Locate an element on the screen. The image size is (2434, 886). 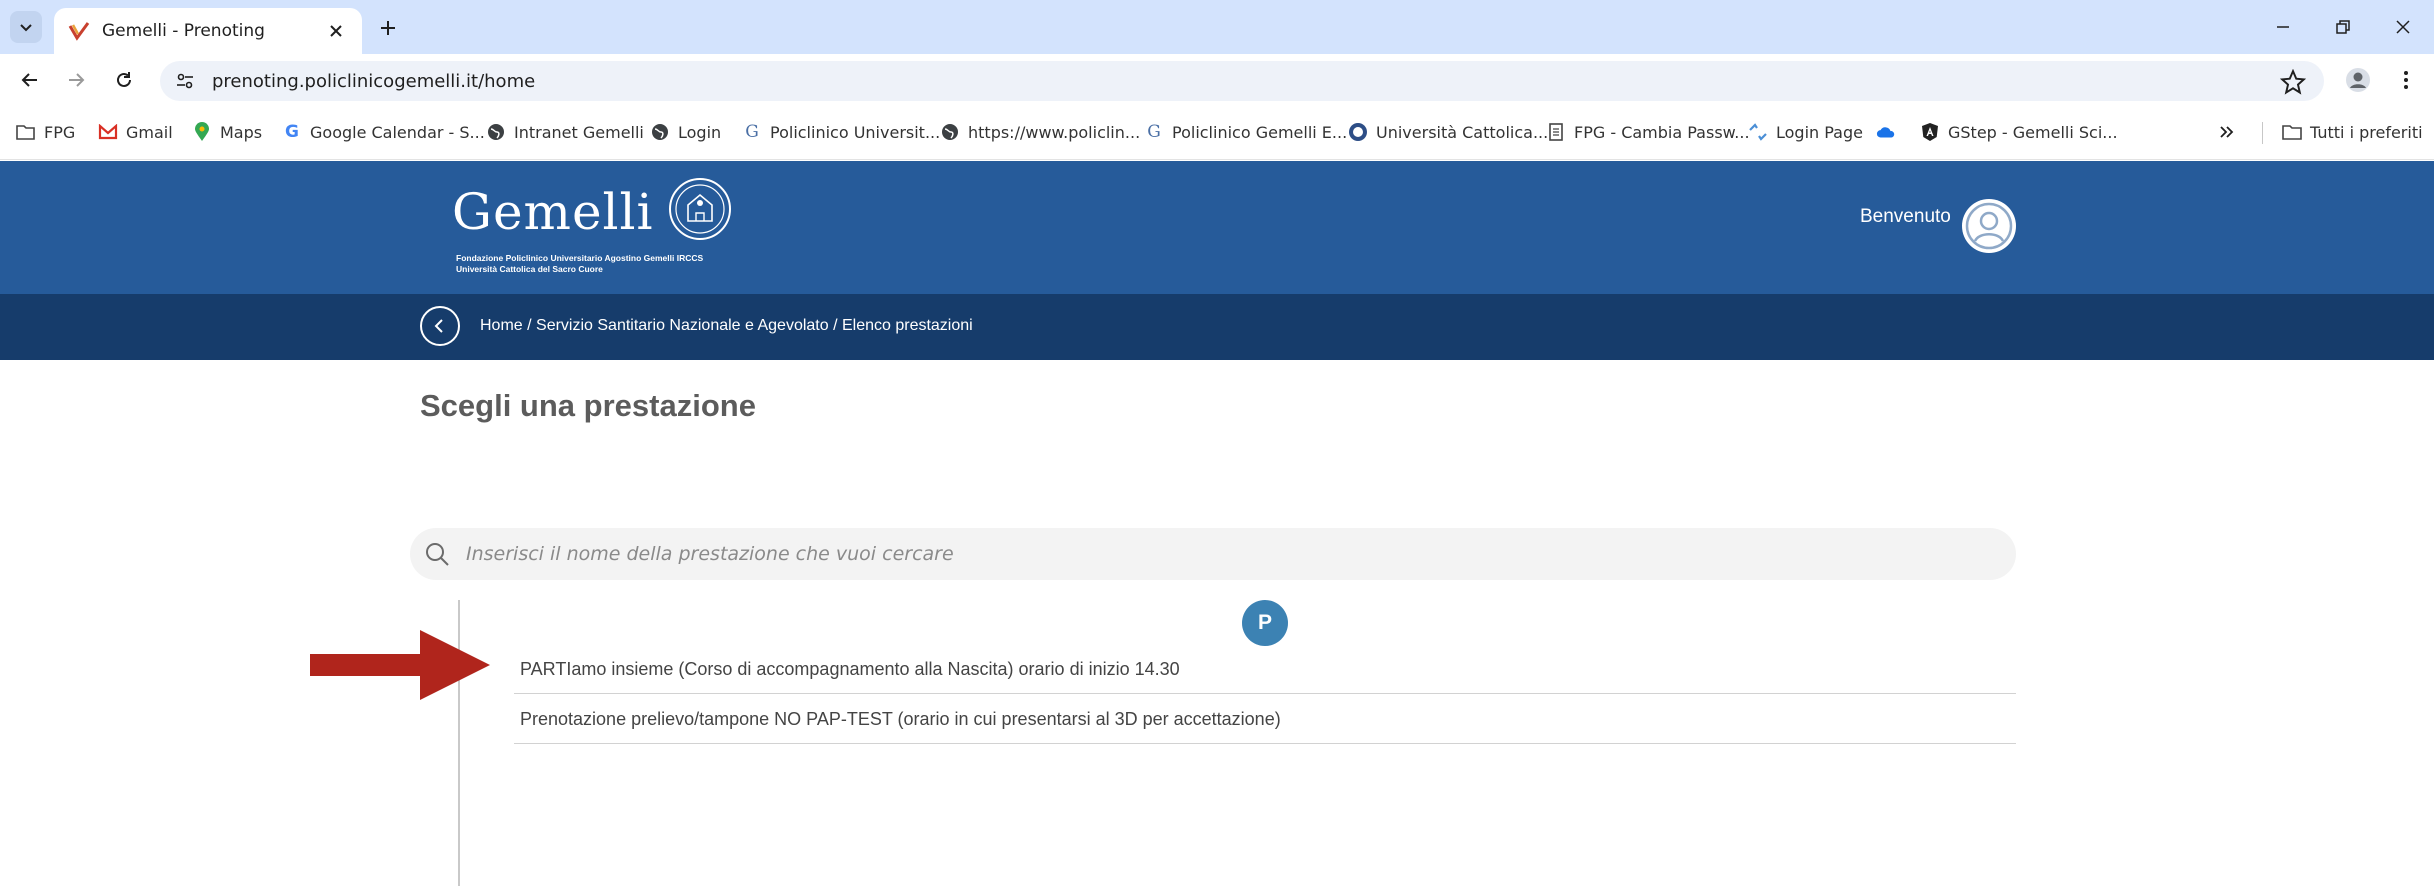
user-avatar is located at coordinates (1989, 226).